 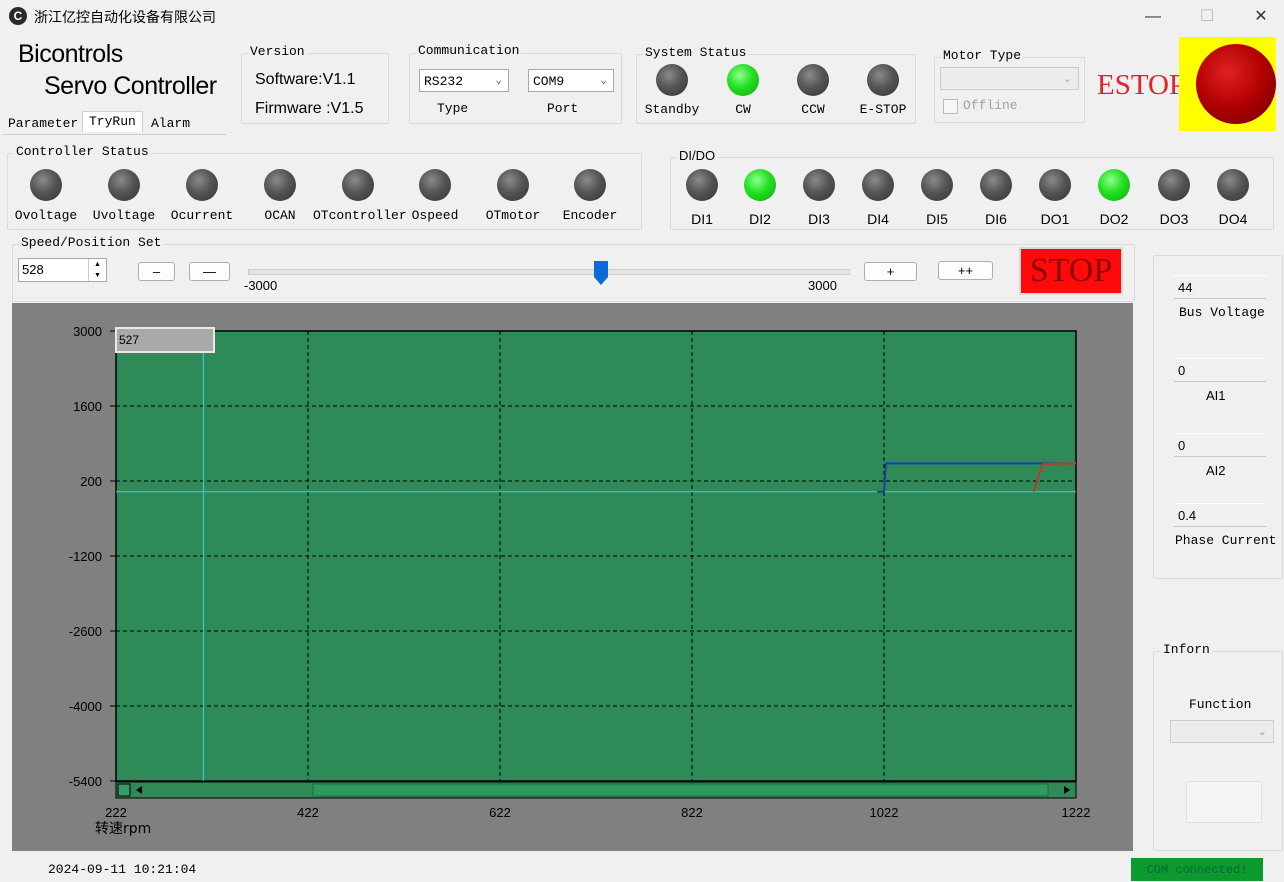 I want to click on brand-line2: Servo Controller, so click(x=130, y=86).